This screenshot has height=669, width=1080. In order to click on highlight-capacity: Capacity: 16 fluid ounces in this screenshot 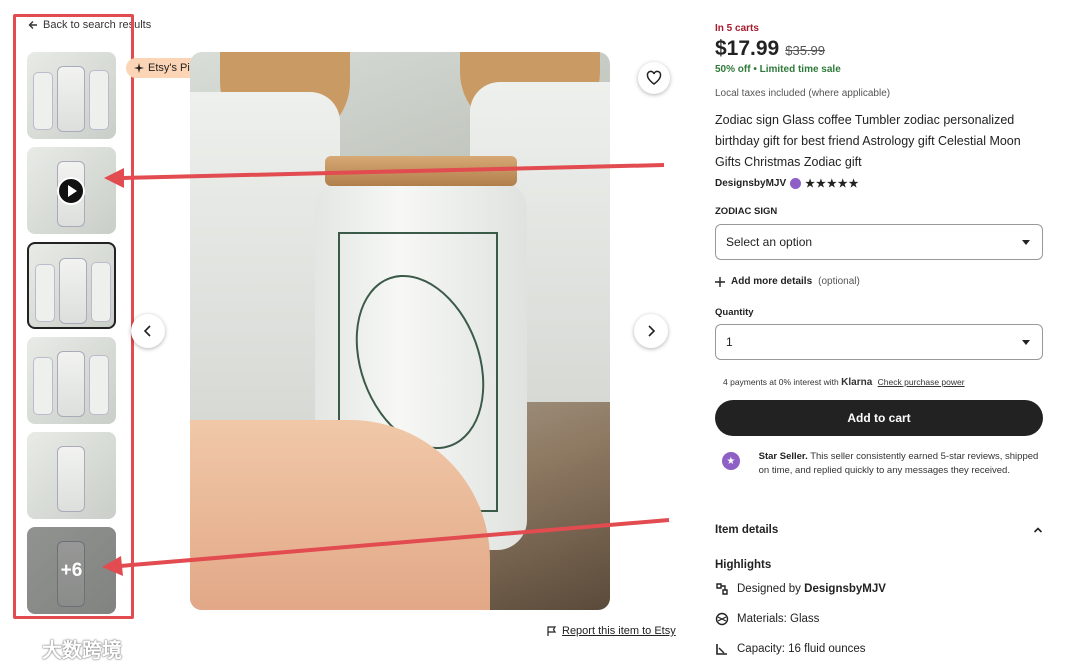, I will do `click(790, 649)`.